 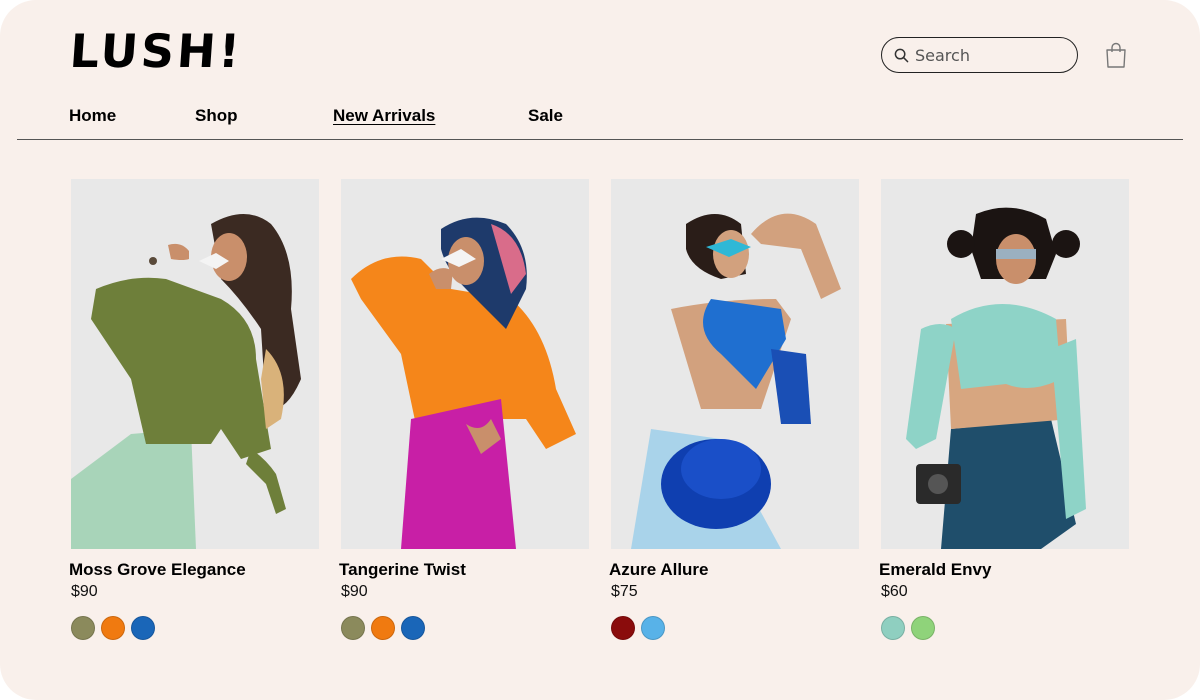 I want to click on search-icon, so click(x=901, y=55).